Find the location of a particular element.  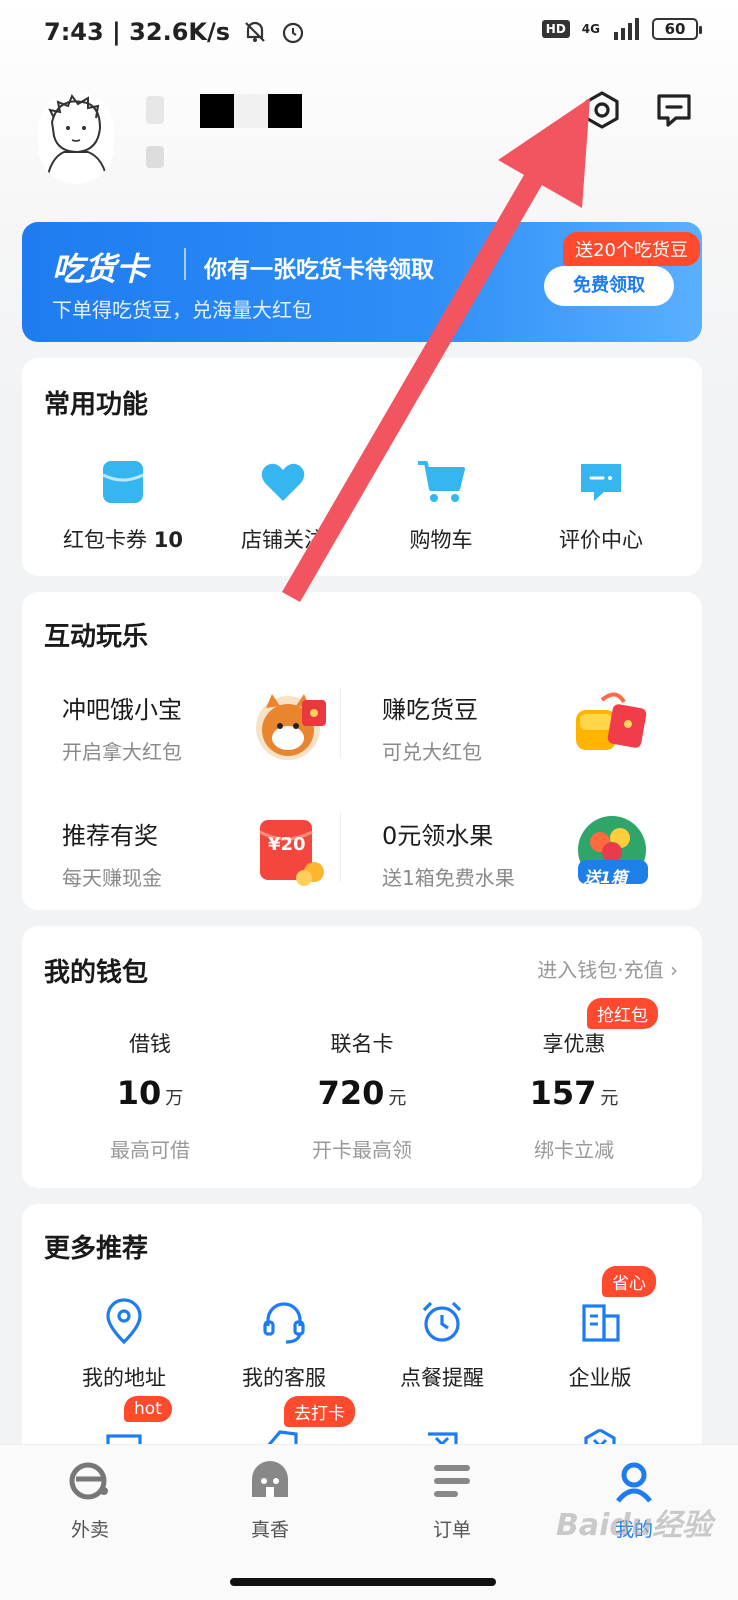

heart-icon is located at coordinates (283, 482).